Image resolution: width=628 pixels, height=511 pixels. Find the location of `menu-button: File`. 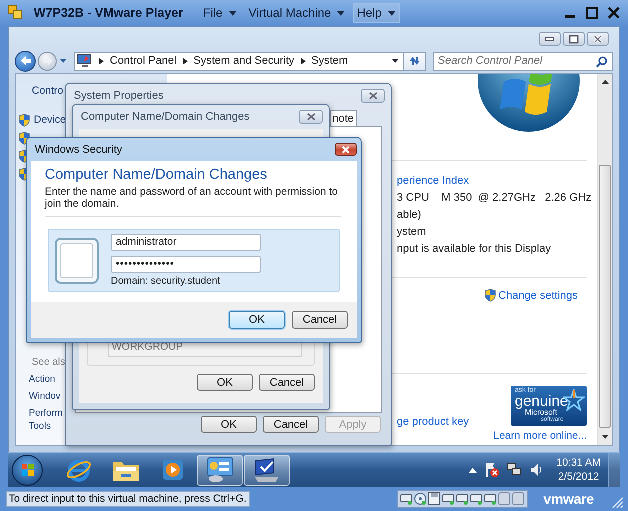

menu-button: File is located at coordinates (220, 13).